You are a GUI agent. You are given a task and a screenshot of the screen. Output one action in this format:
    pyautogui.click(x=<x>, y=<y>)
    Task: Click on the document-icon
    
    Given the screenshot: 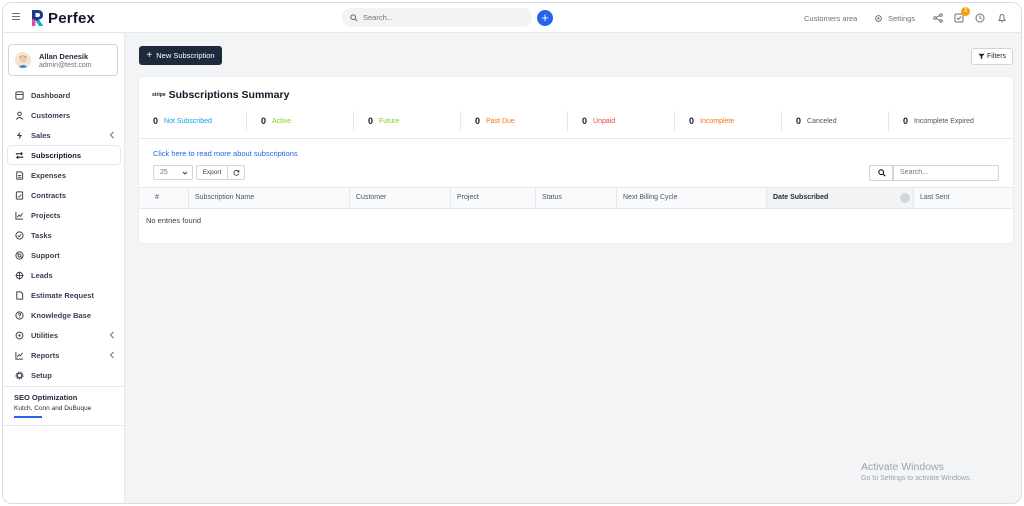 What is the action you would take?
    pyautogui.click(x=19, y=195)
    